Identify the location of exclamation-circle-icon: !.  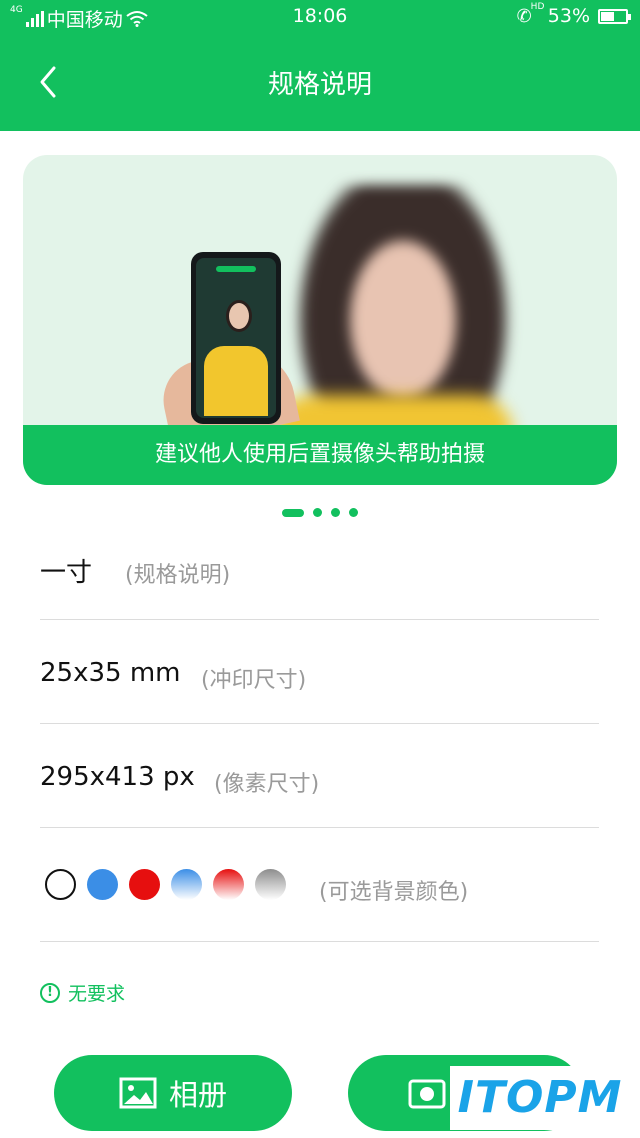
(50, 992).